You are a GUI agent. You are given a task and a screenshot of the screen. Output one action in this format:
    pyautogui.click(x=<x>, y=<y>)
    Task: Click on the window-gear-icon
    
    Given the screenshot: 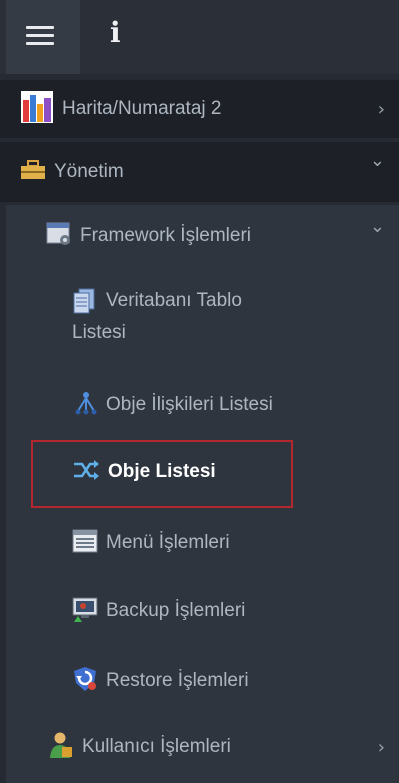 What is the action you would take?
    pyautogui.click(x=59, y=236)
    